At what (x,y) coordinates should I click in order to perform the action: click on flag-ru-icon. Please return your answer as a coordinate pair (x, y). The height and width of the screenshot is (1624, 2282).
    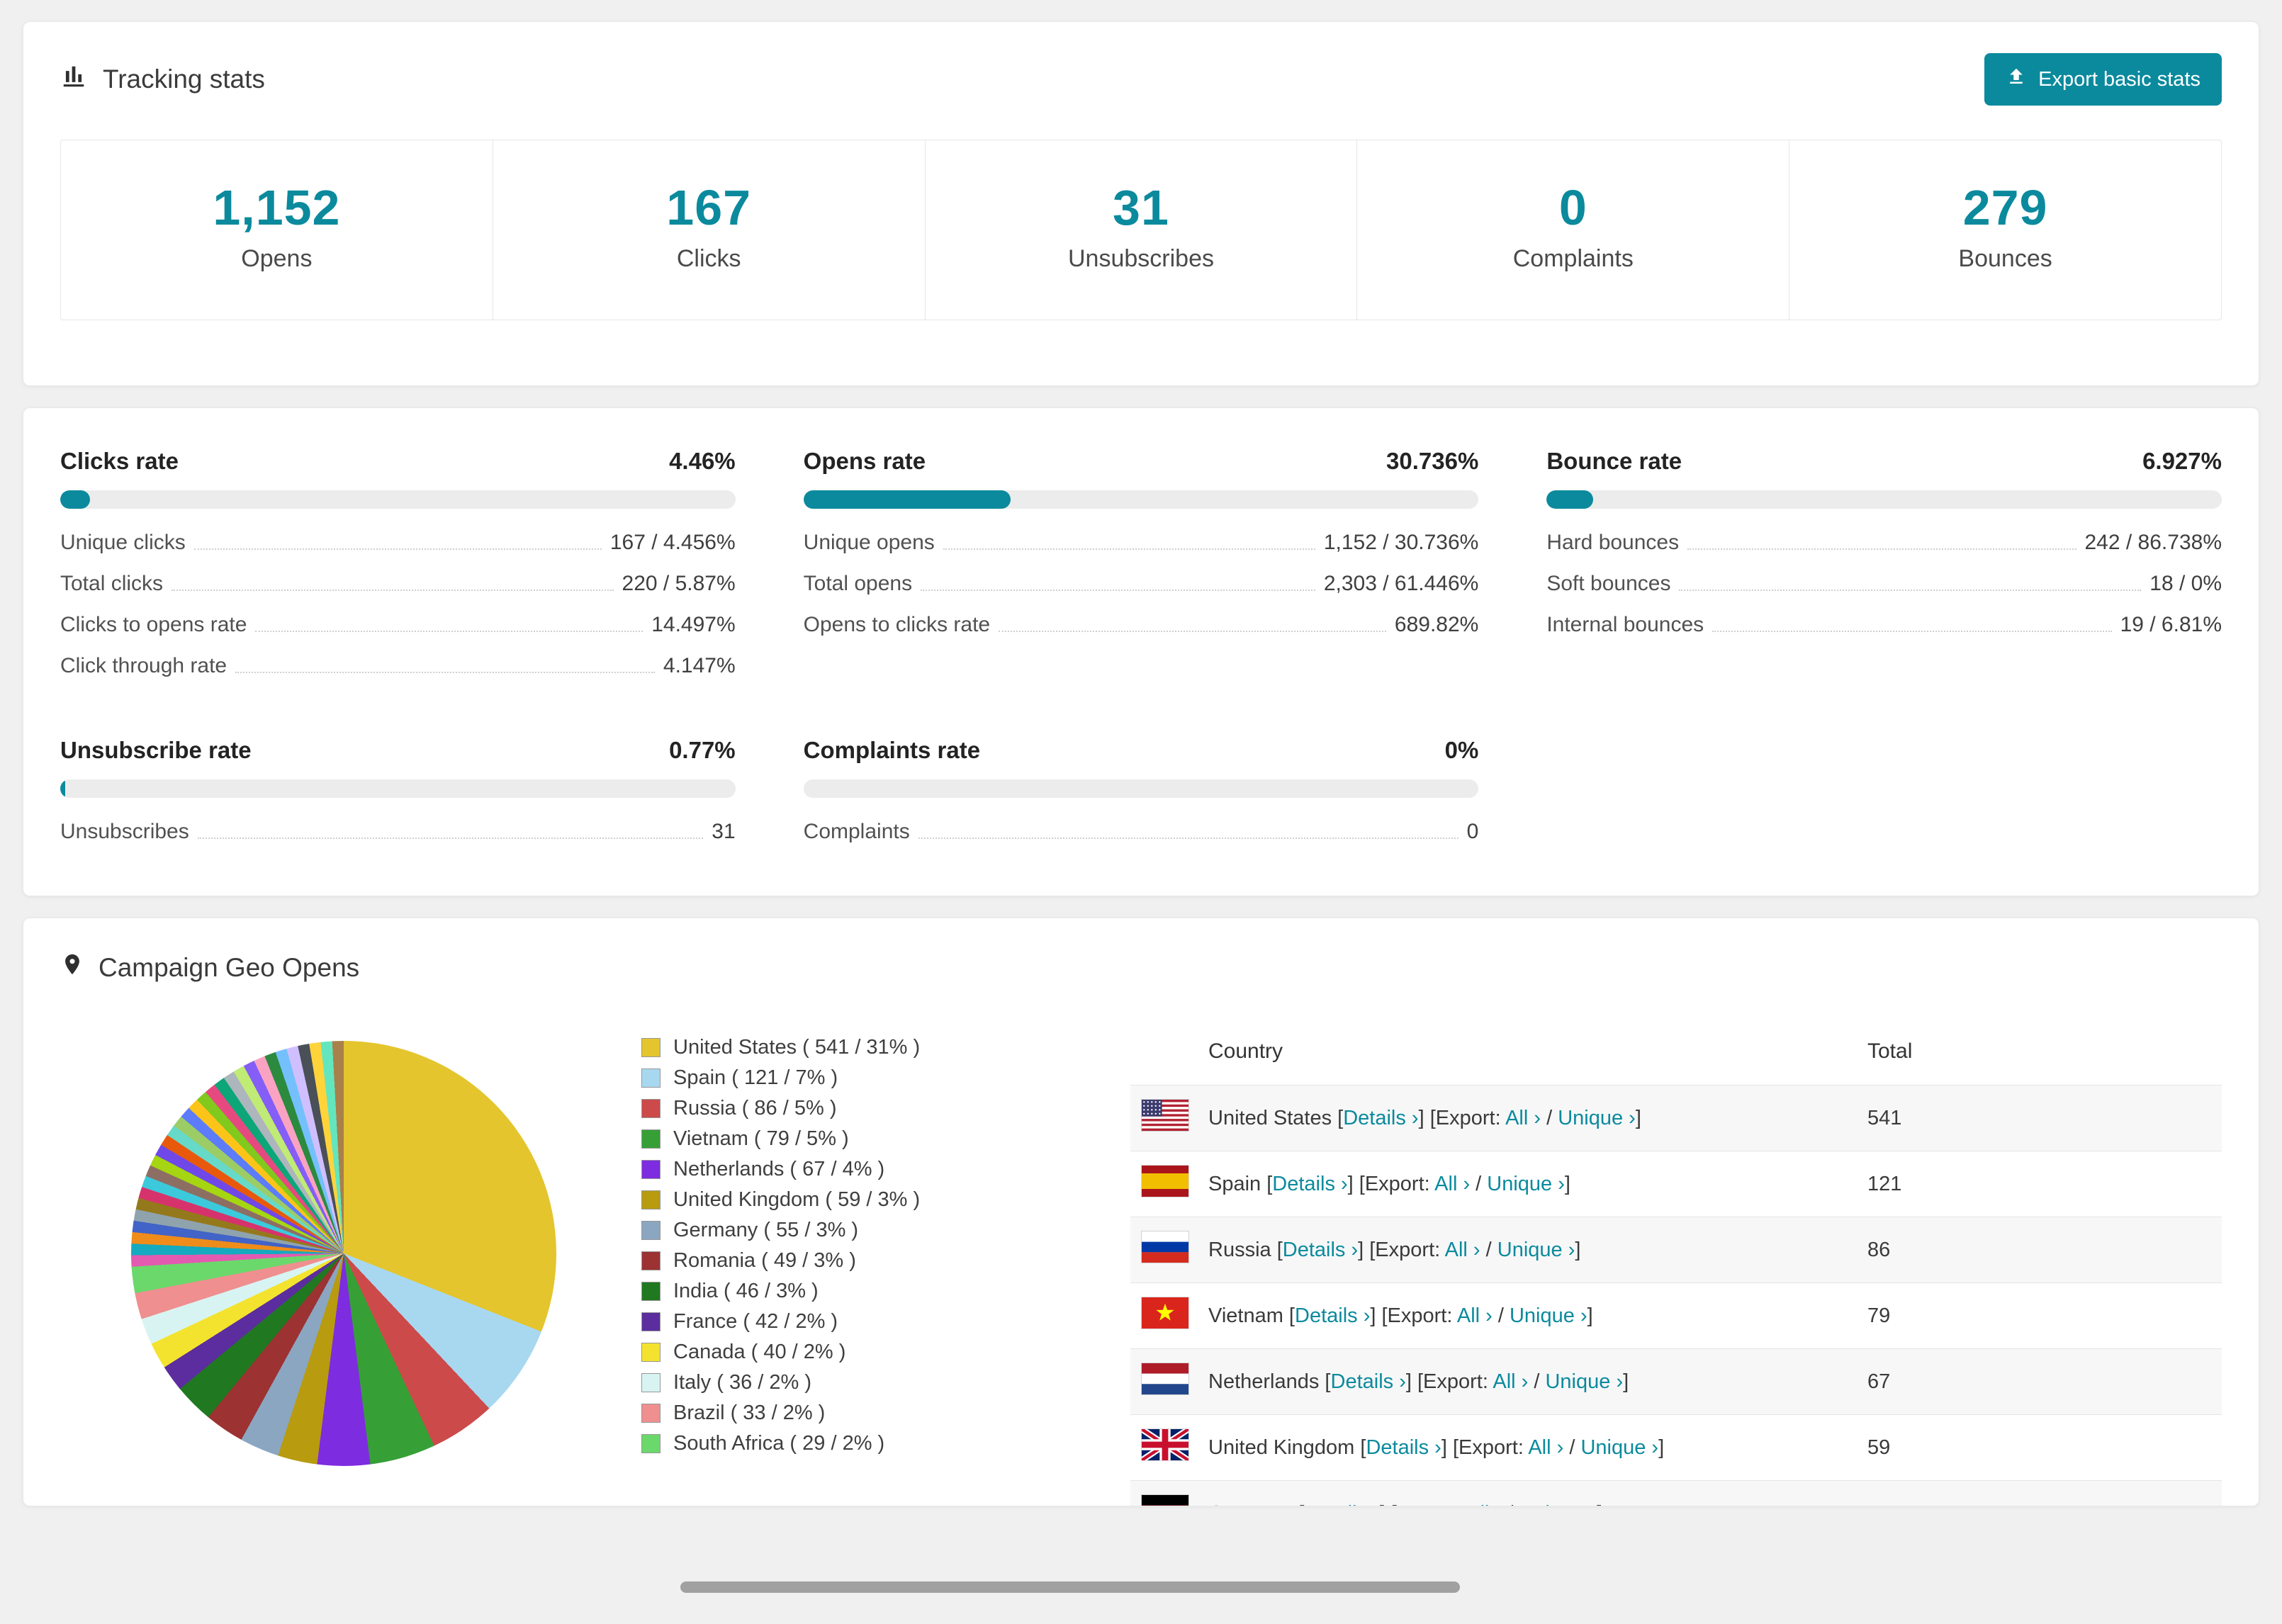
    Looking at the image, I should click on (1165, 1247).